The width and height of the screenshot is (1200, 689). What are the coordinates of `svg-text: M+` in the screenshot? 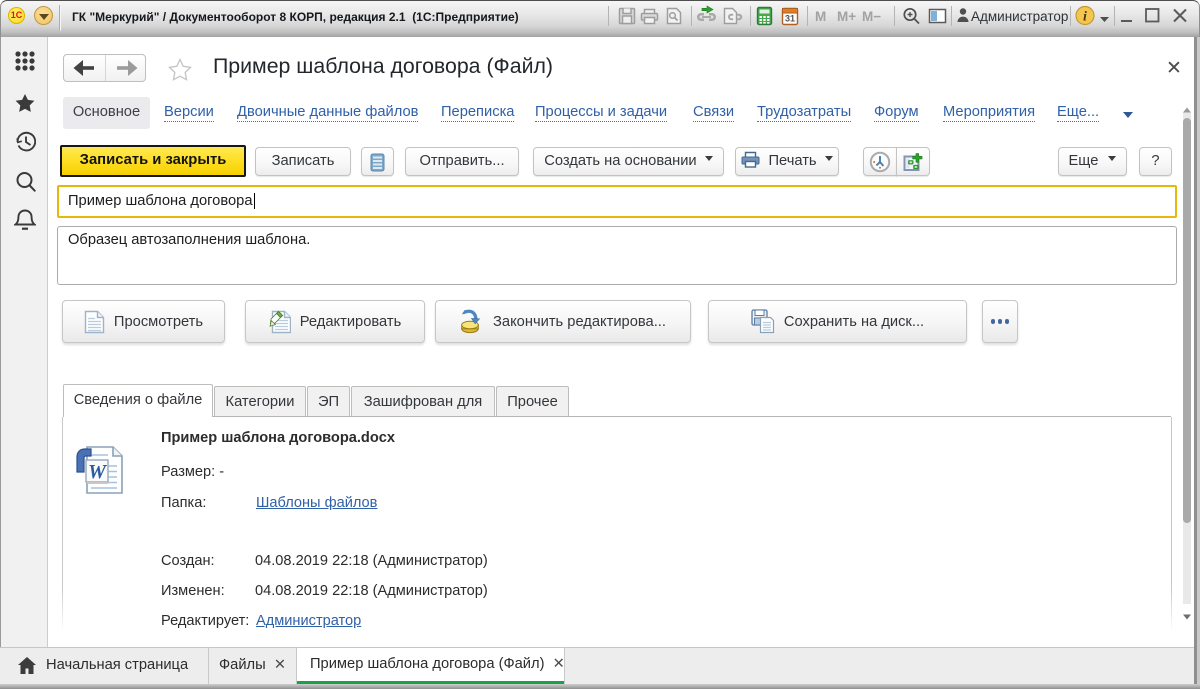 It's located at (846, 16).